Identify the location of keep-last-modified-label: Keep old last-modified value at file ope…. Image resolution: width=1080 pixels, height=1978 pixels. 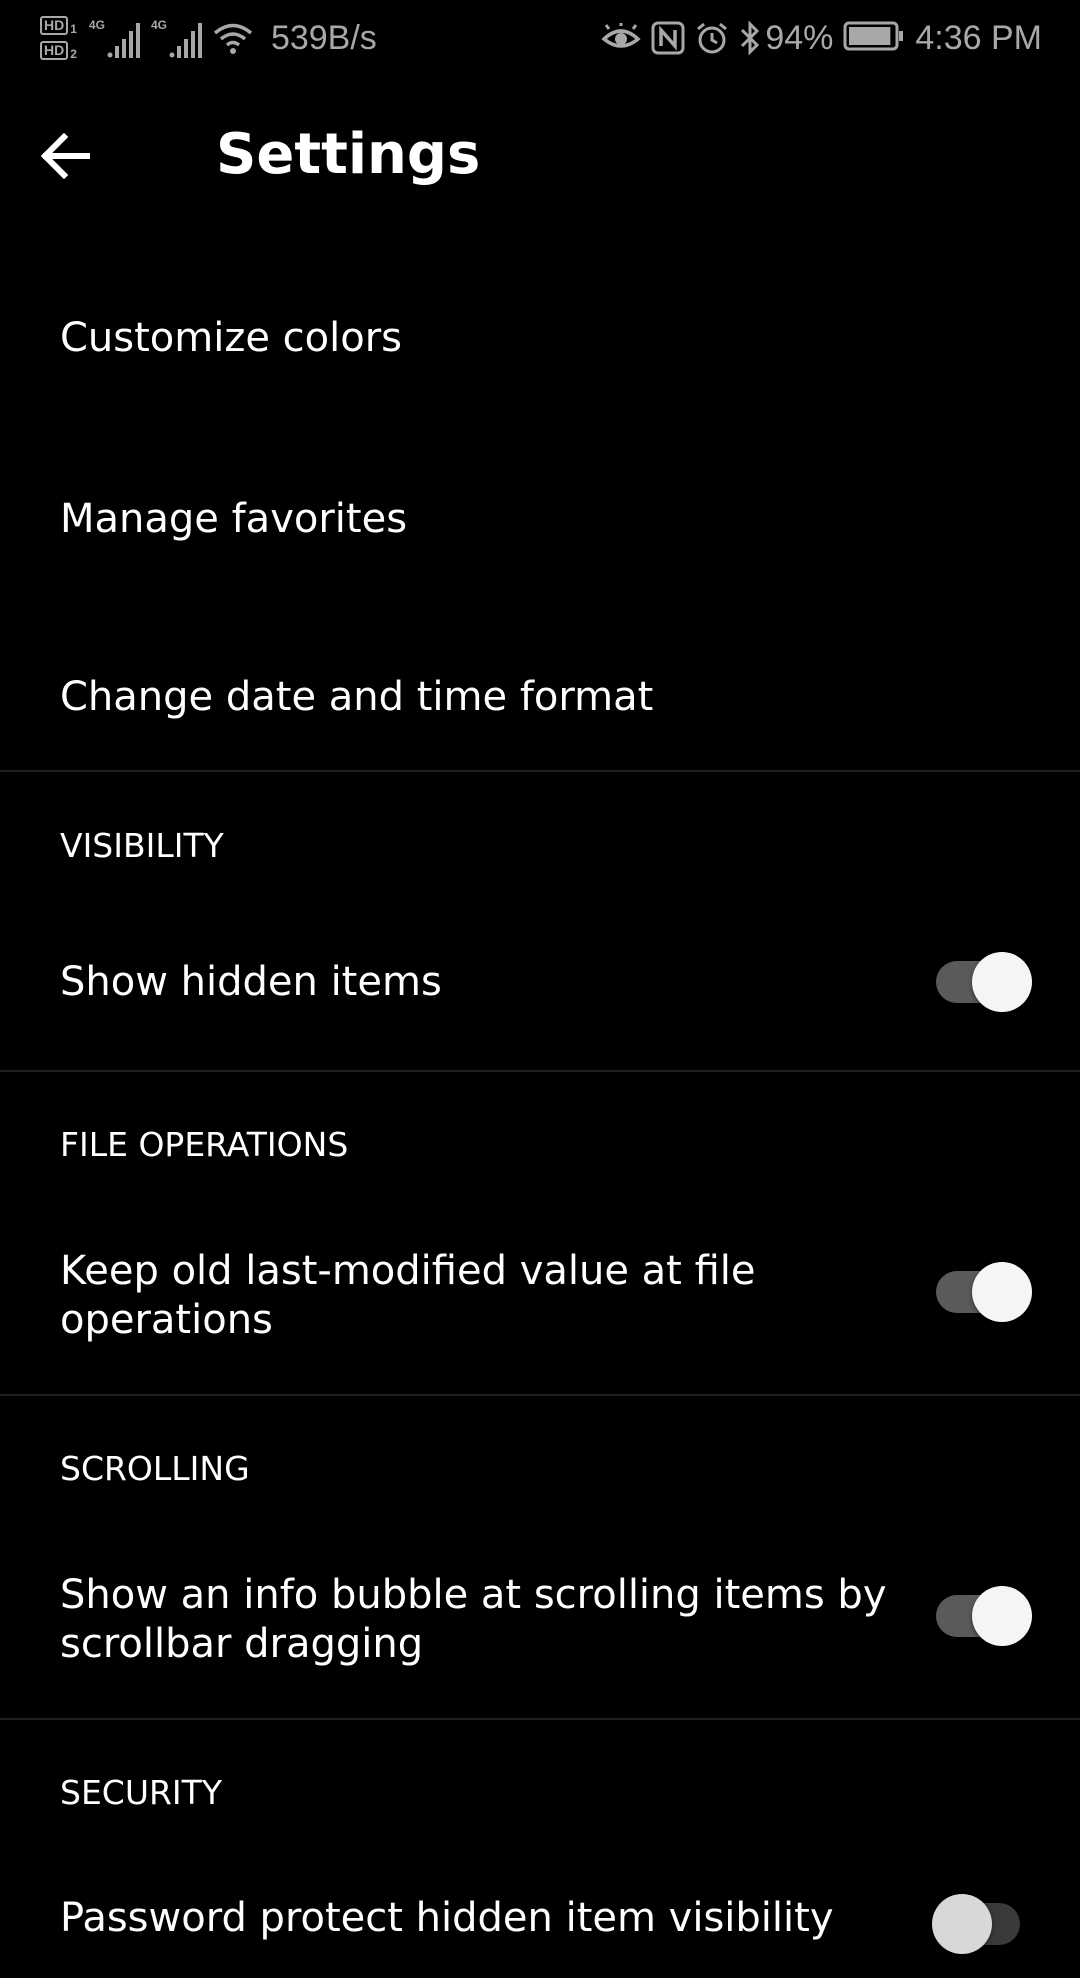
(408, 1296).